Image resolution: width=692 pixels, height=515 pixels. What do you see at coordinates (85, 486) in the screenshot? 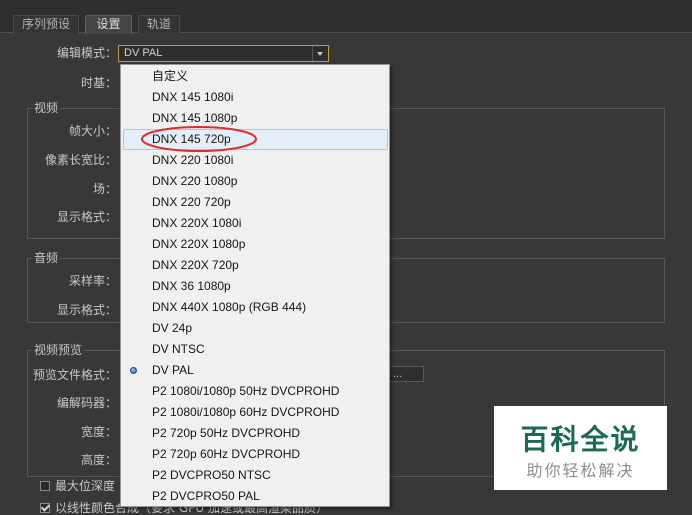
I see `max-bit-depth-label: 最大位深度` at bounding box center [85, 486].